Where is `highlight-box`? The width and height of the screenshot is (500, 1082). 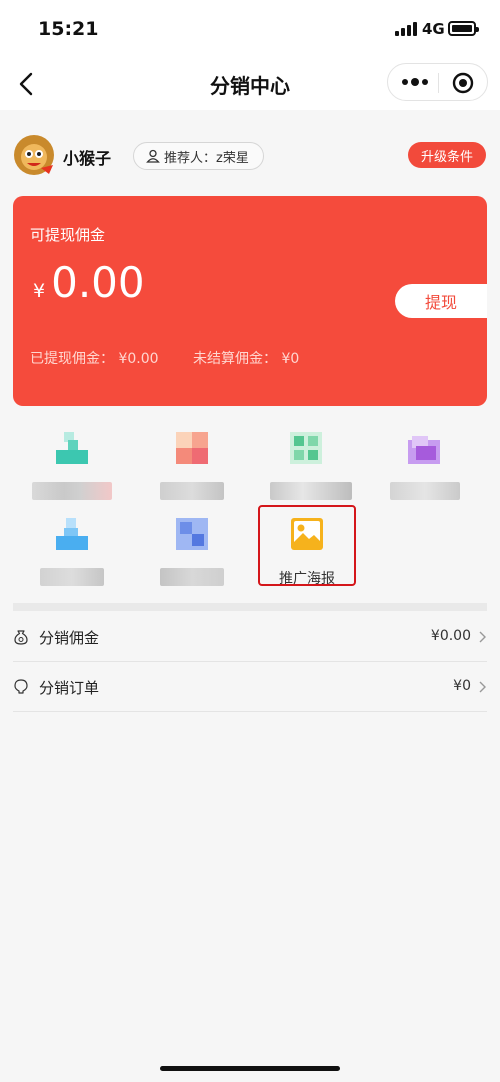 highlight-box is located at coordinates (307, 545).